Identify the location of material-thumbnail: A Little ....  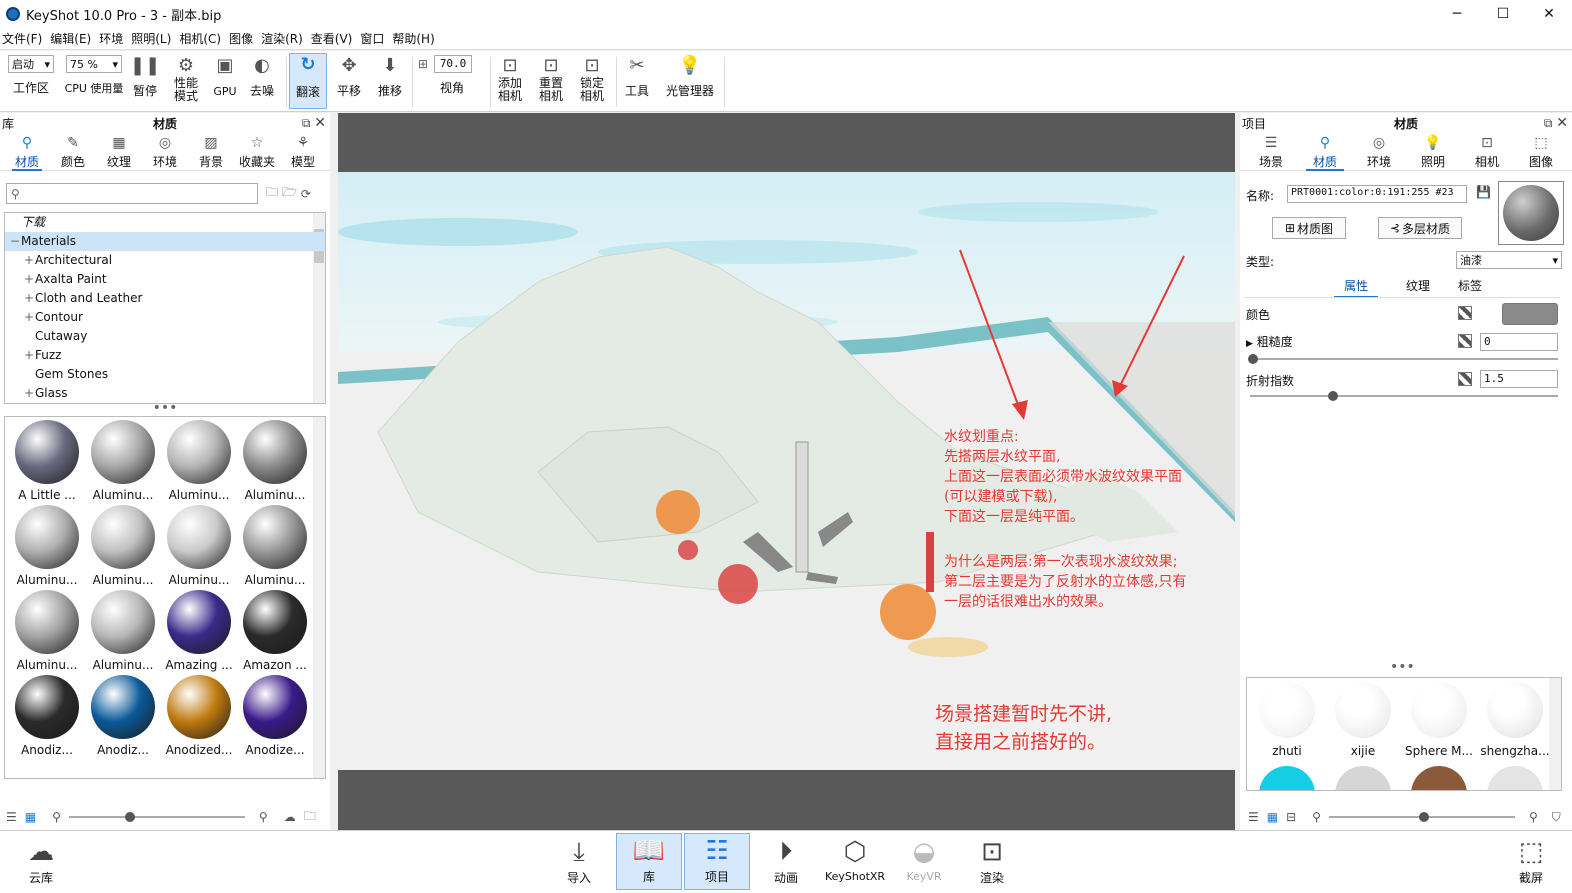
(47, 459).